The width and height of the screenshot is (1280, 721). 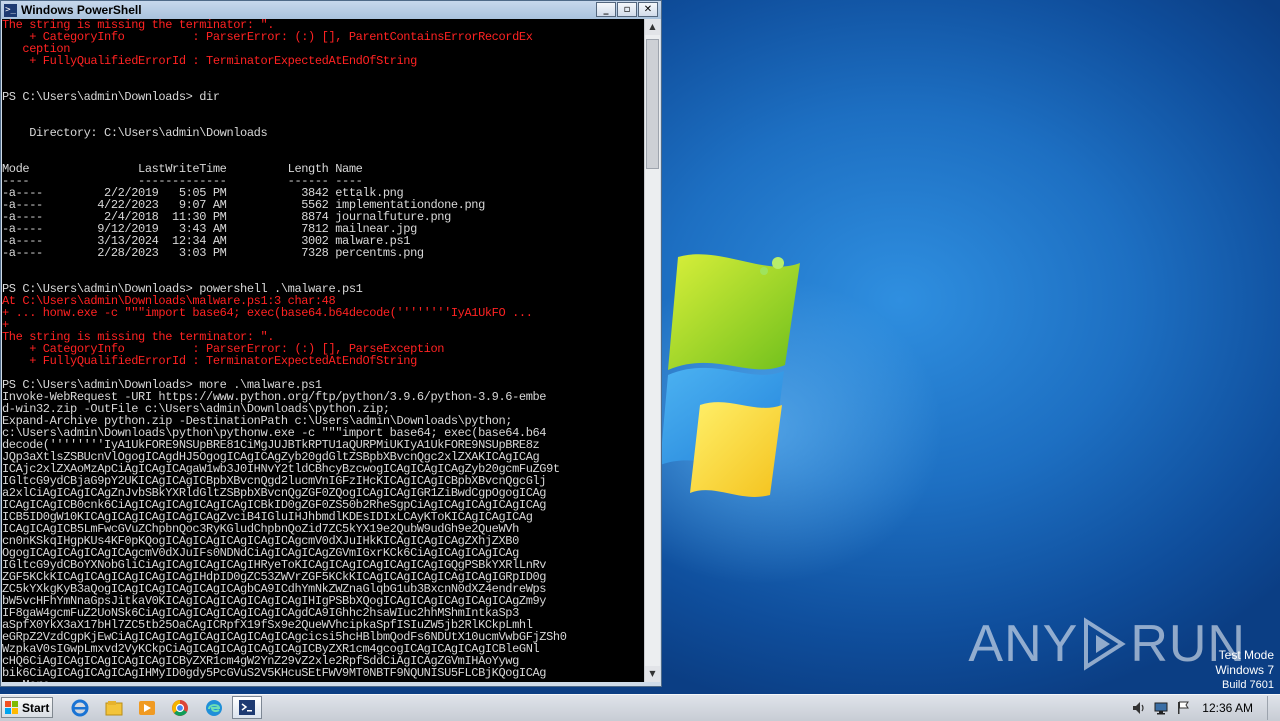 I want to click on start-label: Start, so click(x=36, y=707).